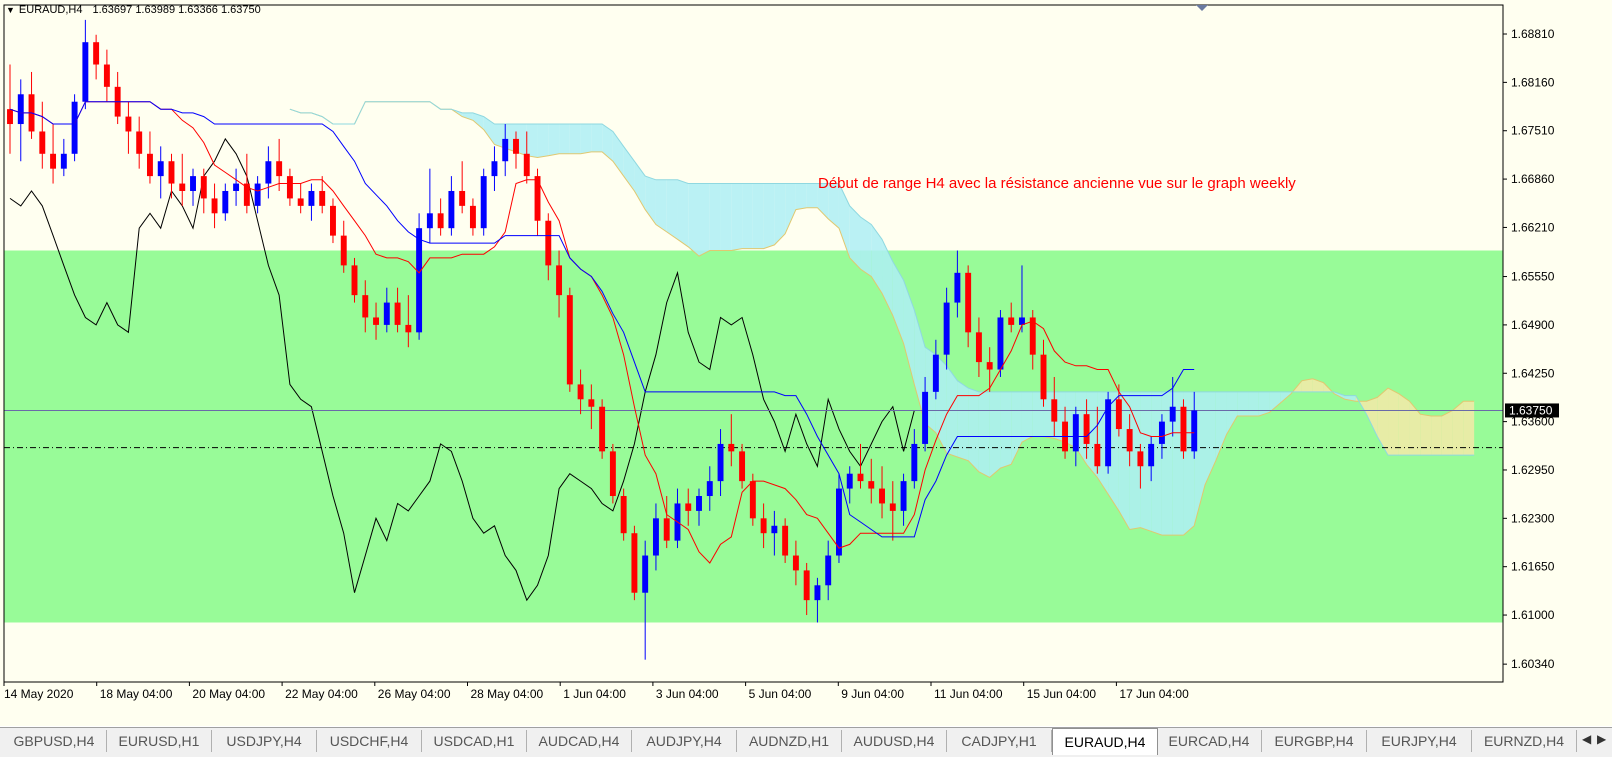 The image size is (1612, 757). What do you see at coordinates (507, 694) in the screenshot?
I see `time-tick-label: 28 May 04:00` at bounding box center [507, 694].